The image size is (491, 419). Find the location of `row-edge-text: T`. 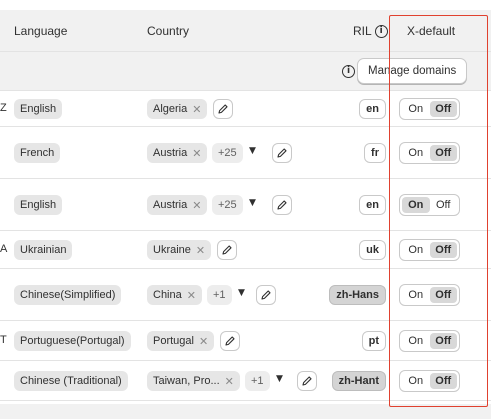

row-edge-text: T is located at coordinates (3, 340).